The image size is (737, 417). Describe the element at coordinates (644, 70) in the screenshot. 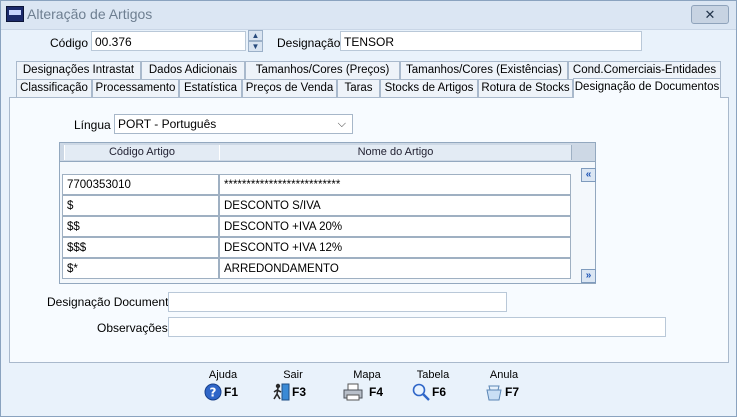

I see `tab-cond-comerciais-entidades: Cond.Comerciais-Entidades` at that location.